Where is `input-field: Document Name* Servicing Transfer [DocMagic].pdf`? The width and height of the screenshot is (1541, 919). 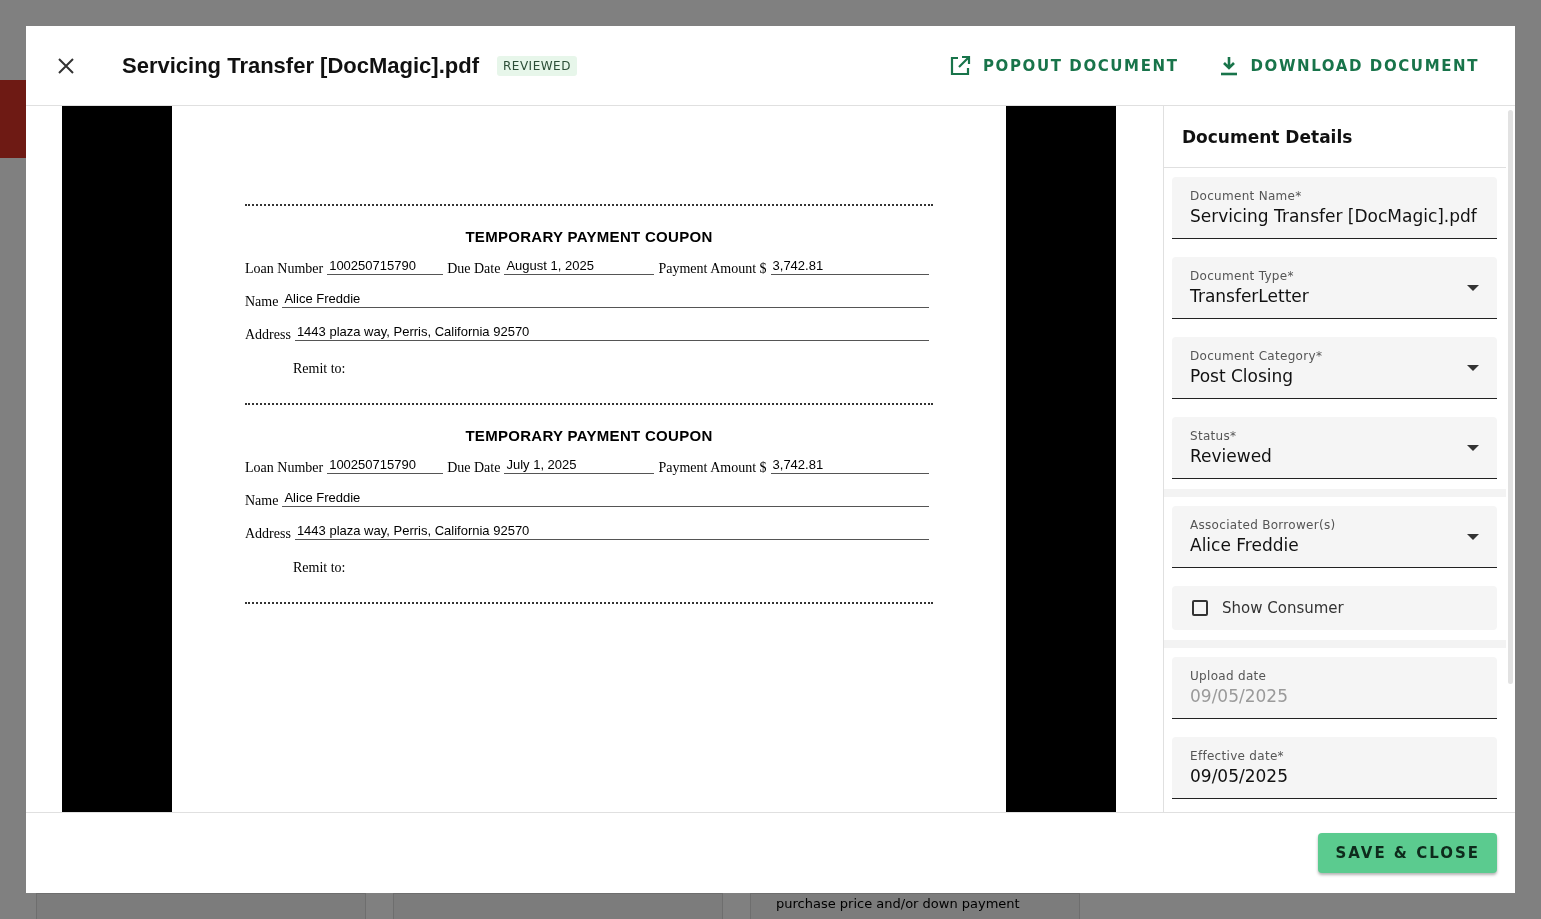
input-field: Document Name* Servicing Transfer [DocMagic].pdf is located at coordinates (1334, 208).